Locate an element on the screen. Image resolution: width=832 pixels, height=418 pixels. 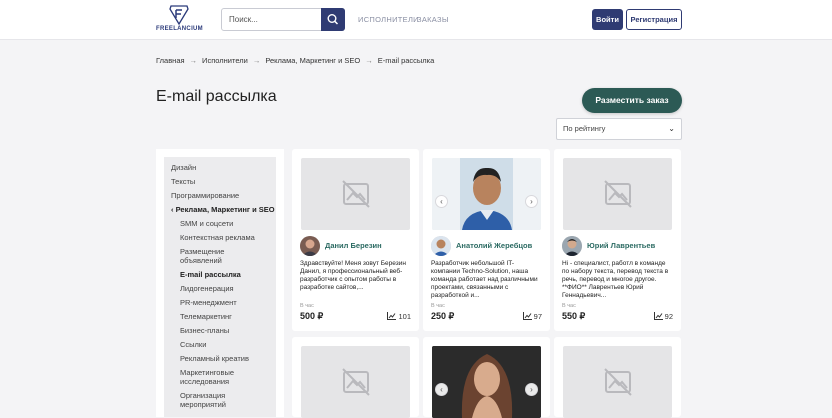
category-item: Тексты is located at coordinates (223, 182).